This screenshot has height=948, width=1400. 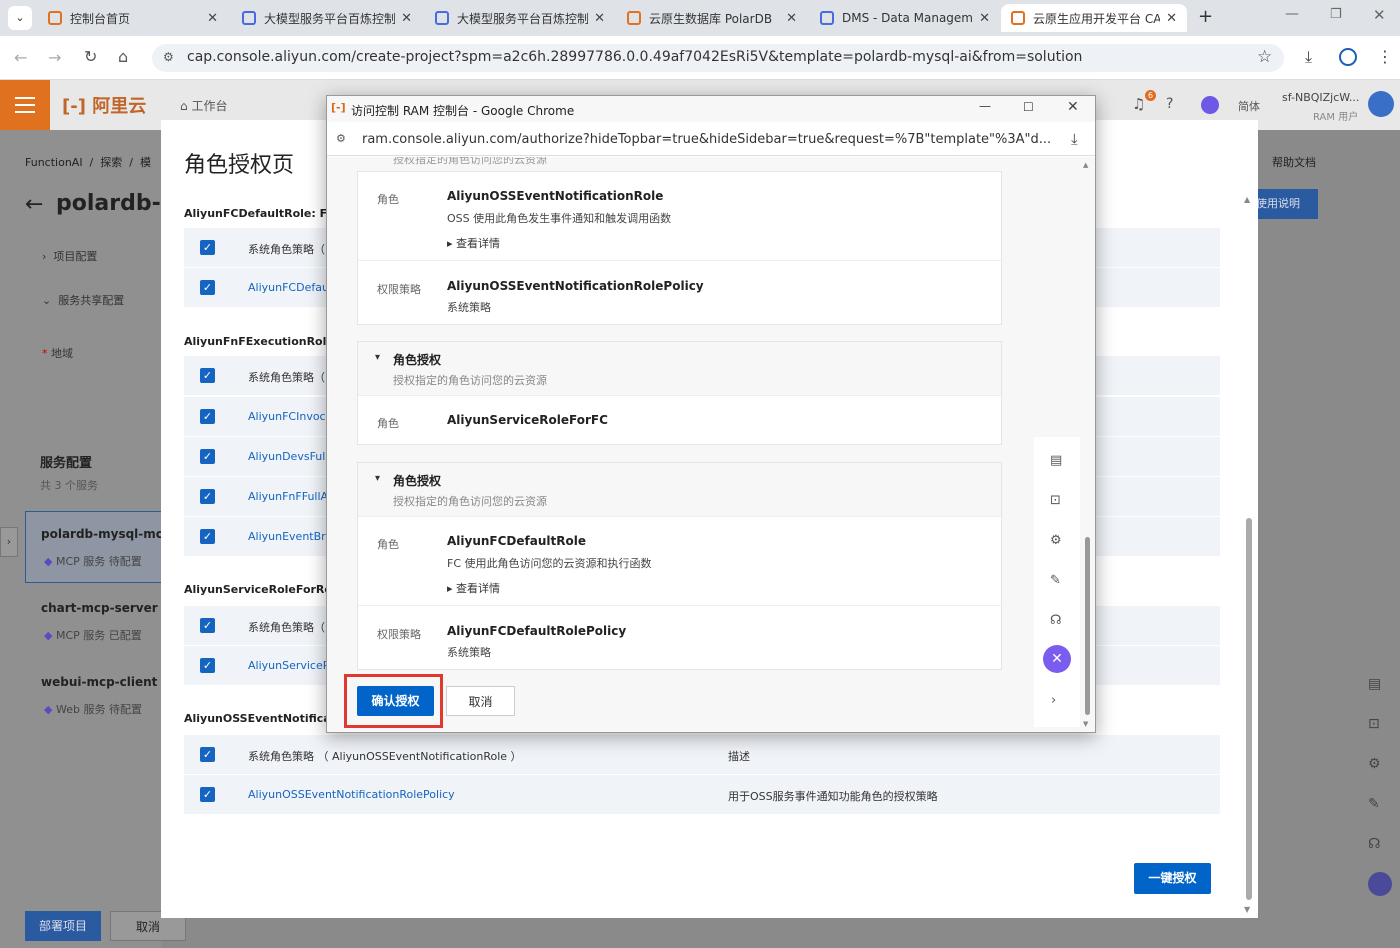 I want to click on scrollbar-down-icon: ▼, so click(x=1247, y=909).